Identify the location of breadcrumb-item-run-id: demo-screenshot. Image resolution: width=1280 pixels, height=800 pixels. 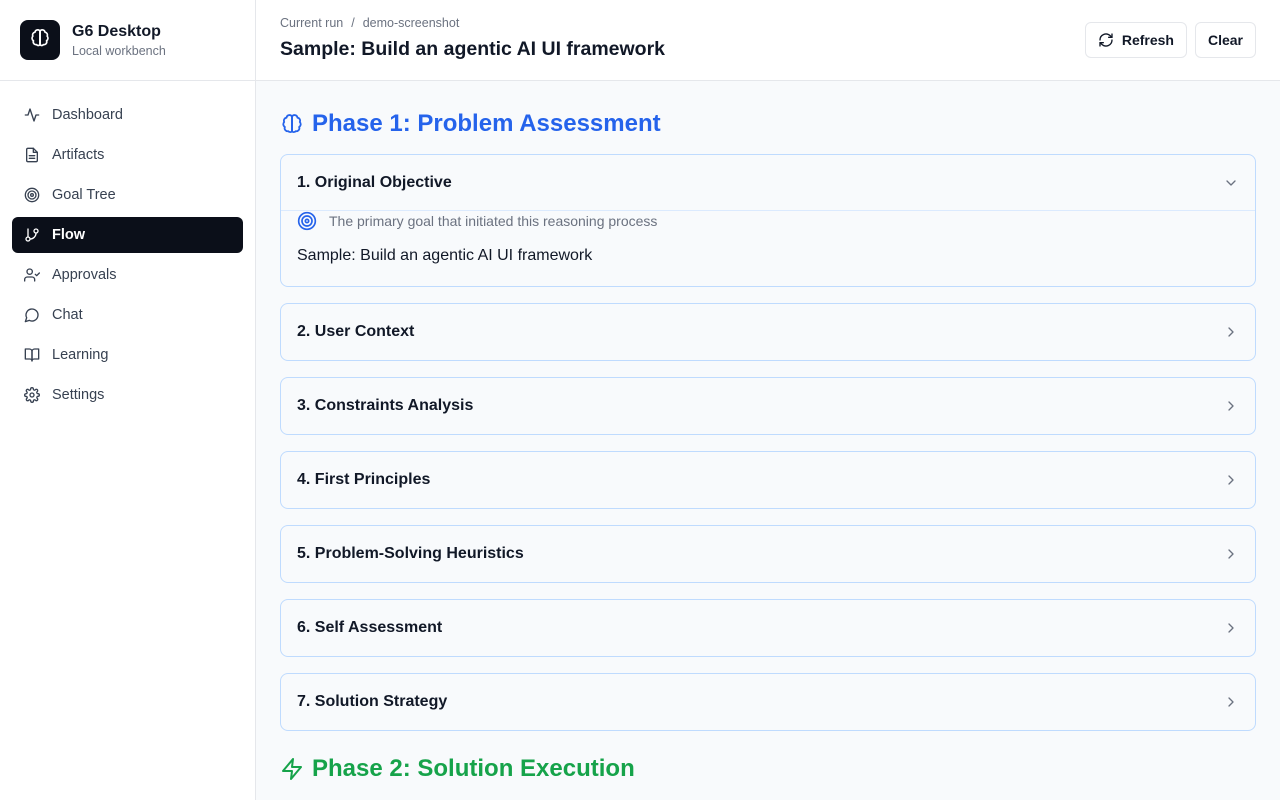
(411, 23).